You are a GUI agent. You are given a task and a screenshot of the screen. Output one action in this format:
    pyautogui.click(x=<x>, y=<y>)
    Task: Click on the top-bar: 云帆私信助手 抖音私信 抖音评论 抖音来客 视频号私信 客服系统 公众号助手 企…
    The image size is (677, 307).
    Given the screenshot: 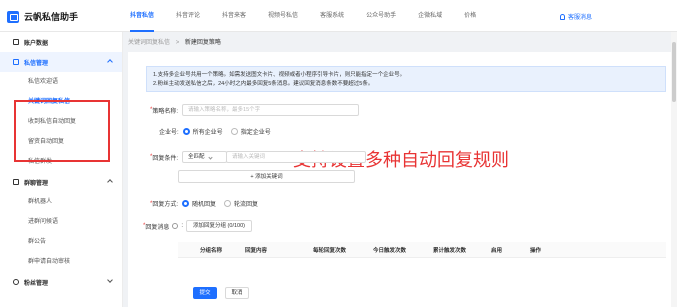 What is the action you would take?
    pyautogui.click(x=338, y=16)
    